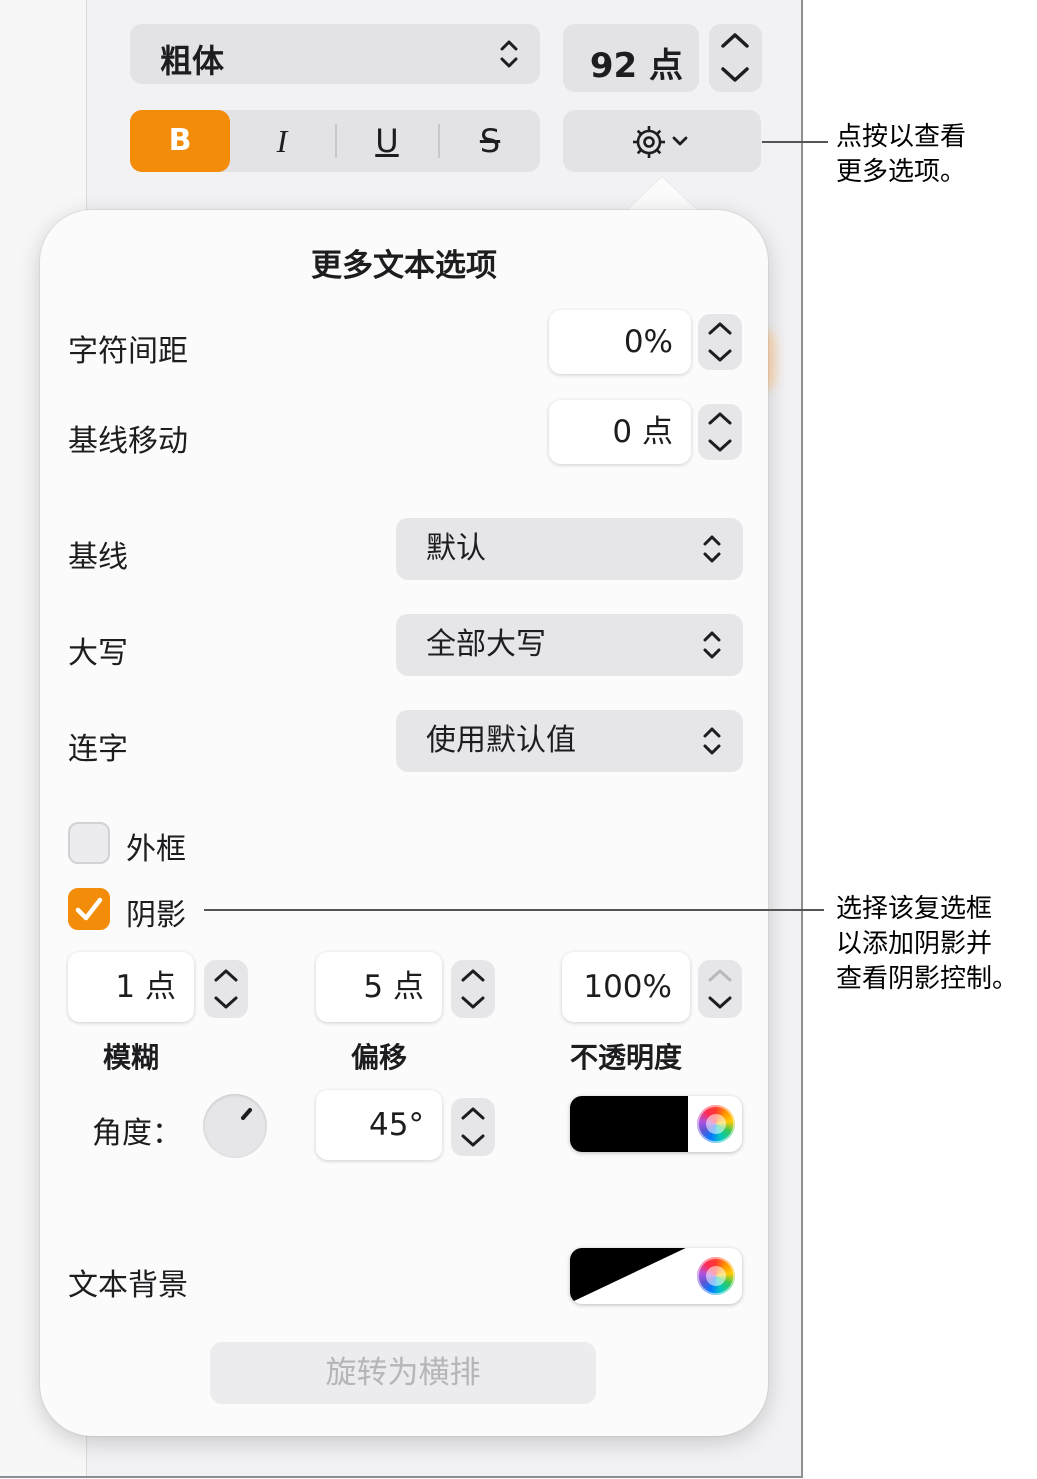  I want to click on popover-arrow, so click(662, 194).